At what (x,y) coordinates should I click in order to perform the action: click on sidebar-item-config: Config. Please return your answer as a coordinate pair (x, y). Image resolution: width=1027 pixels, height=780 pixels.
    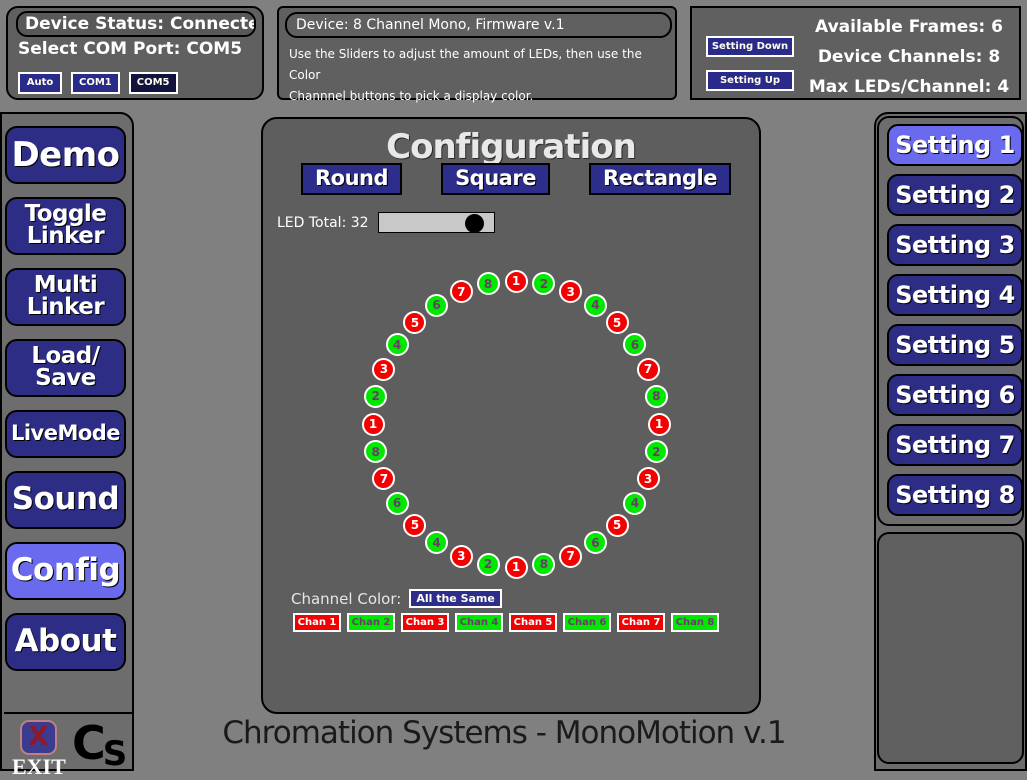
    Looking at the image, I should click on (65, 571).